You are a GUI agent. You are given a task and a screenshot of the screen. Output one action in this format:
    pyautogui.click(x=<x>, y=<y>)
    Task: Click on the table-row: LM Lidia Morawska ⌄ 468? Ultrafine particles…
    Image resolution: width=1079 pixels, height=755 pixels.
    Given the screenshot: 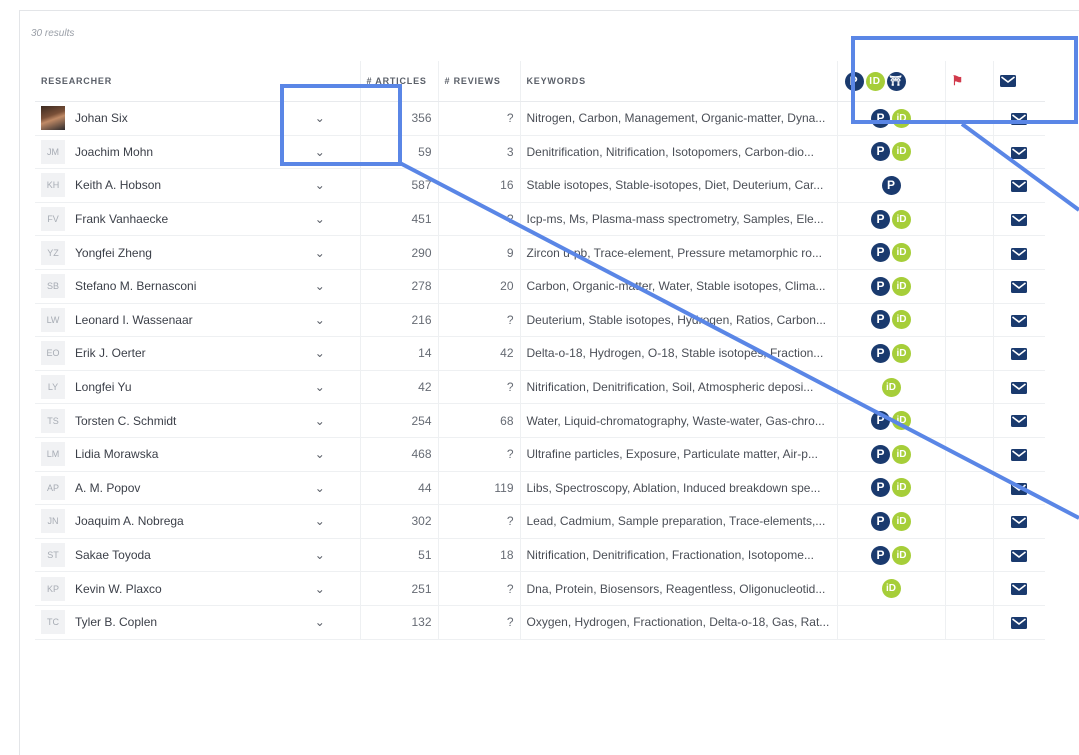 What is the action you would take?
    pyautogui.click(x=540, y=454)
    